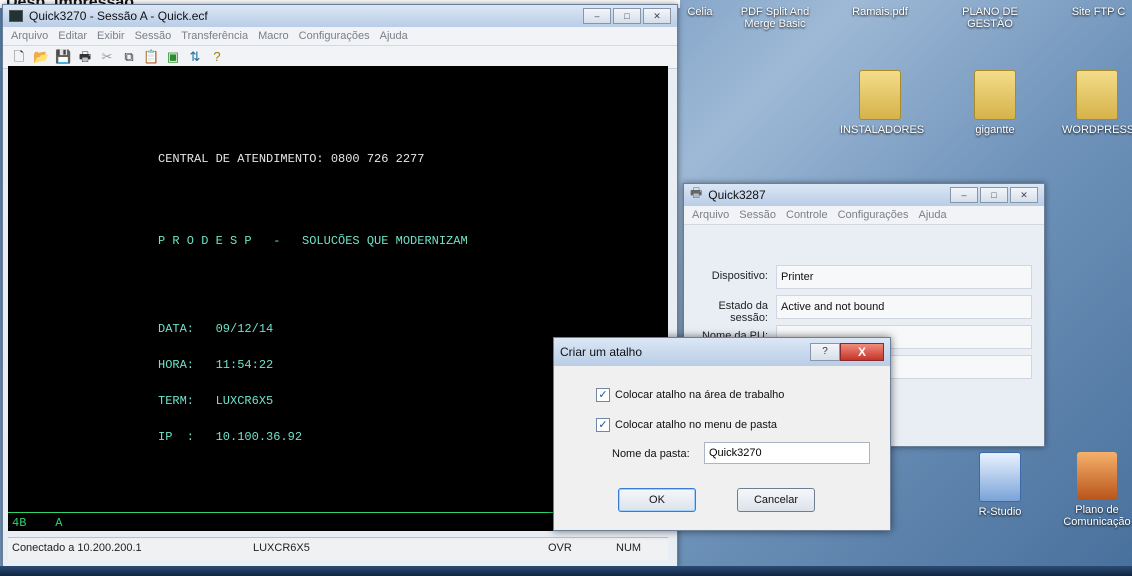 Image resolution: width=1132 pixels, height=576 pixels. I want to click on main-window-titlebar: Quick3270 - Sessão A - Quick.ecf – □ ✕, so click(340, 16).